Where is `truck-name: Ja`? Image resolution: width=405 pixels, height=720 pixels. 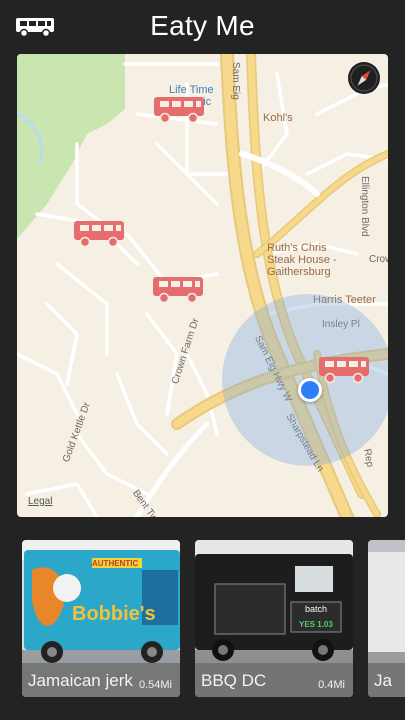 truck-name: Ja is located at coordinates (383, 680).